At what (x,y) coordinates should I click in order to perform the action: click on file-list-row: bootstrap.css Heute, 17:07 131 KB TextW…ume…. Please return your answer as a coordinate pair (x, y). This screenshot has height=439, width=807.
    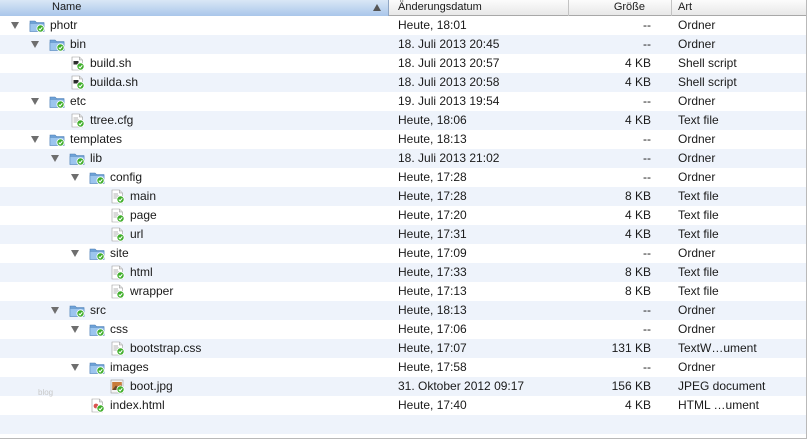
    Looking at the image, I should click on (403, 348).